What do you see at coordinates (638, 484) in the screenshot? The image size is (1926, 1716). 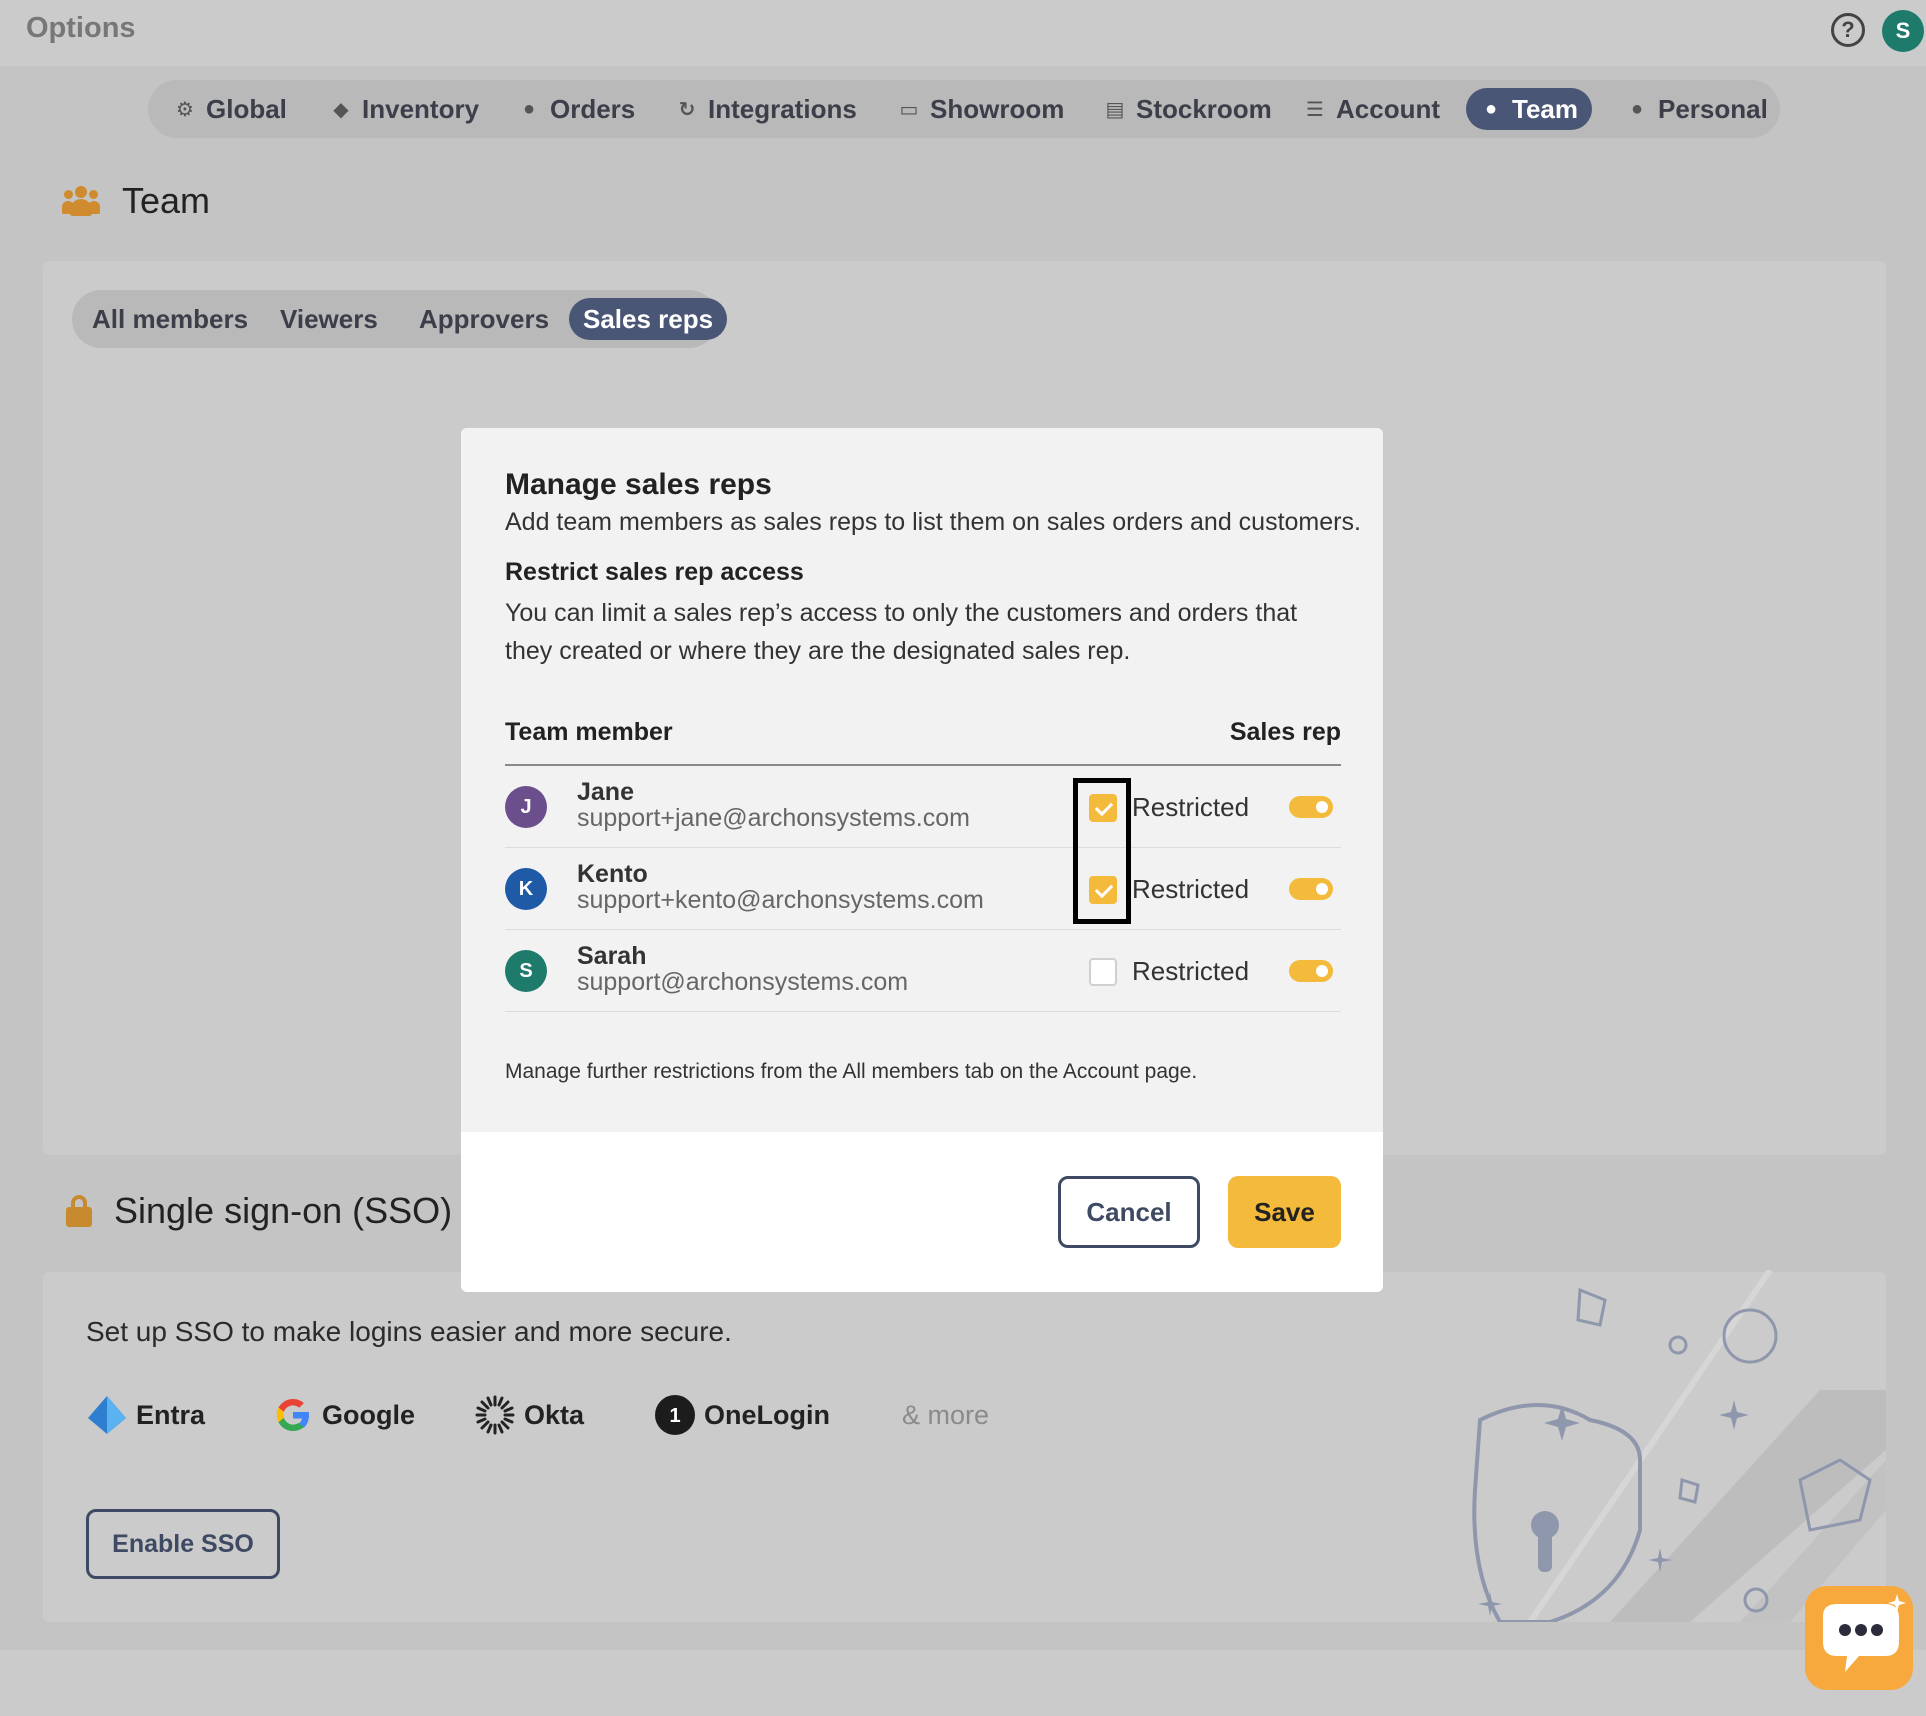 I see `modal-title: Manage sales reps` at bounding box center [638, 484].